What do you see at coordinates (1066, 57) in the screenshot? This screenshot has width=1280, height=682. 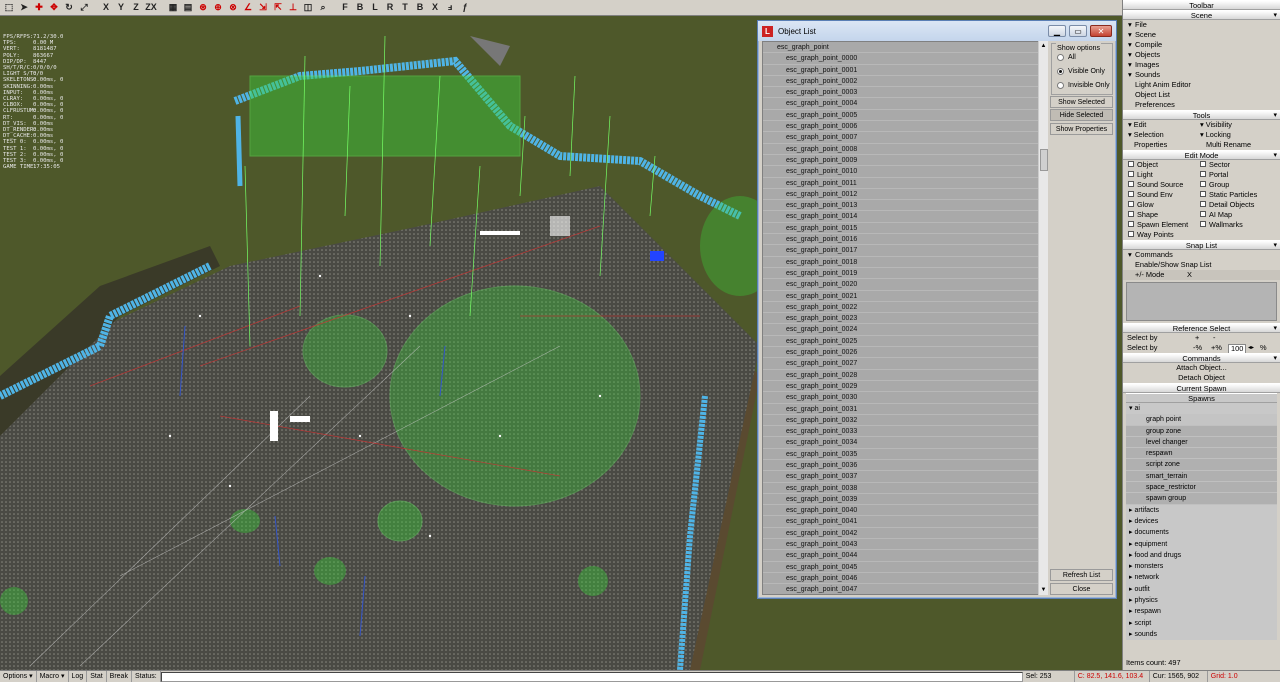 I see `radio-all: All` at bounding box center [1066, 57].